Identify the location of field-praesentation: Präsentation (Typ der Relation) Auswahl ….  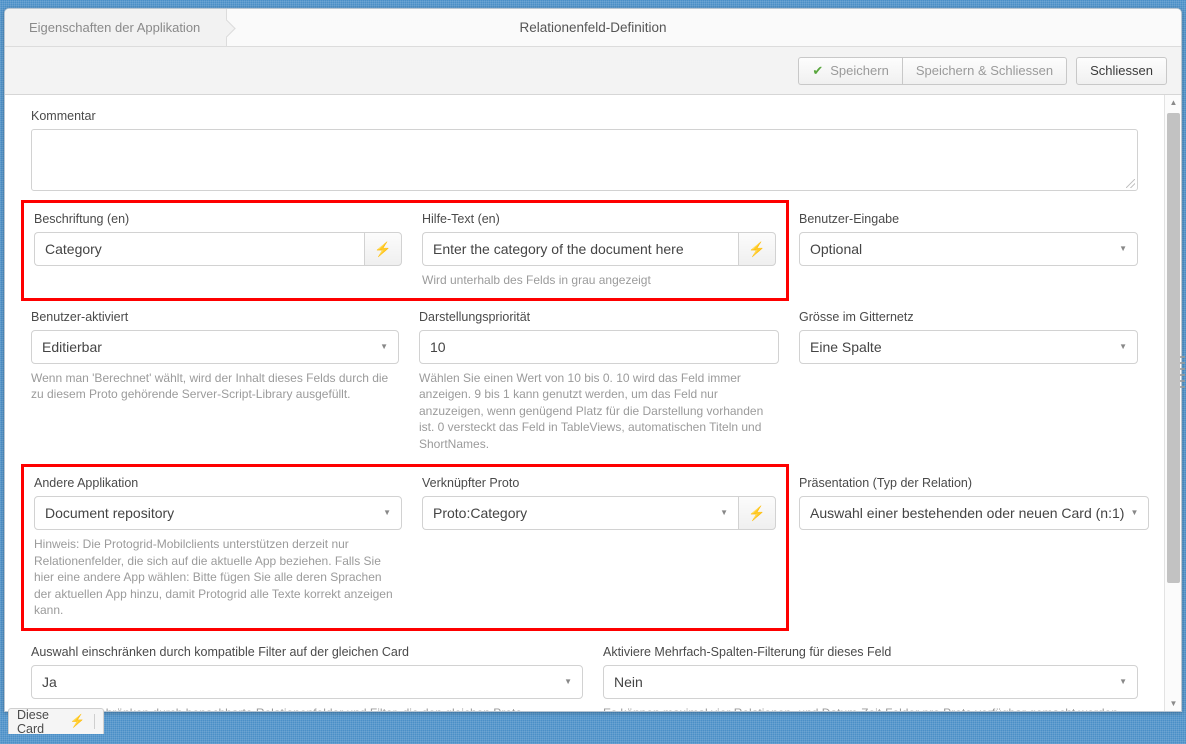
(974, 547).